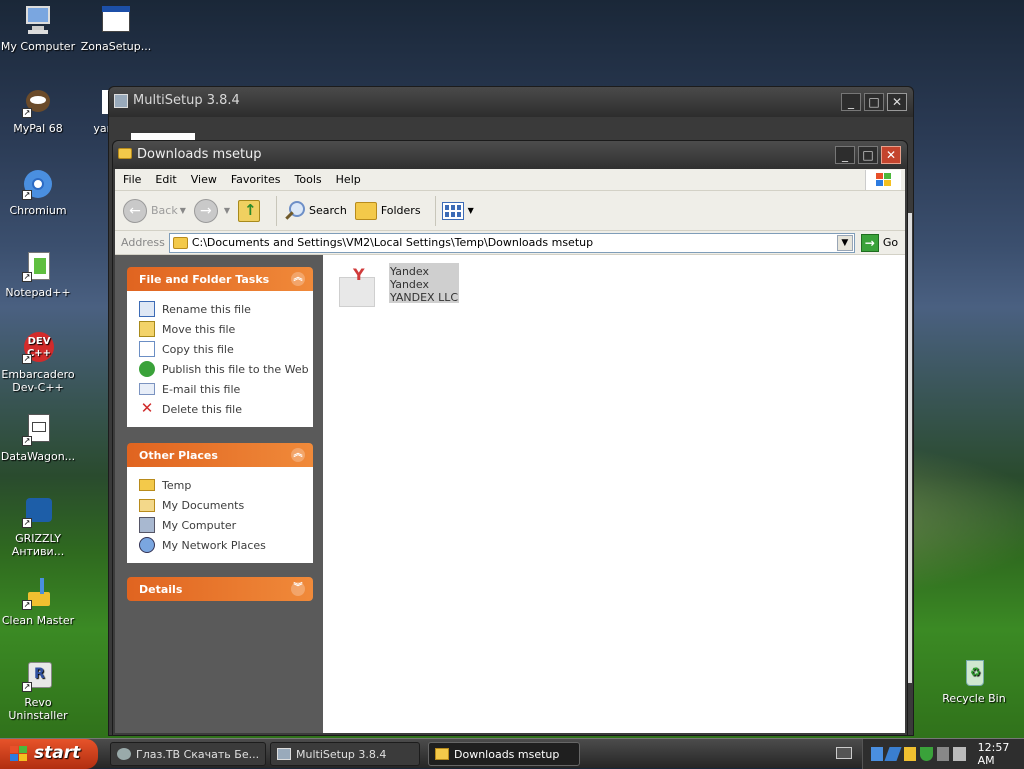 The image size is (1024, 769). I want to click on multisetup-scrollbar, so click(910, 448).